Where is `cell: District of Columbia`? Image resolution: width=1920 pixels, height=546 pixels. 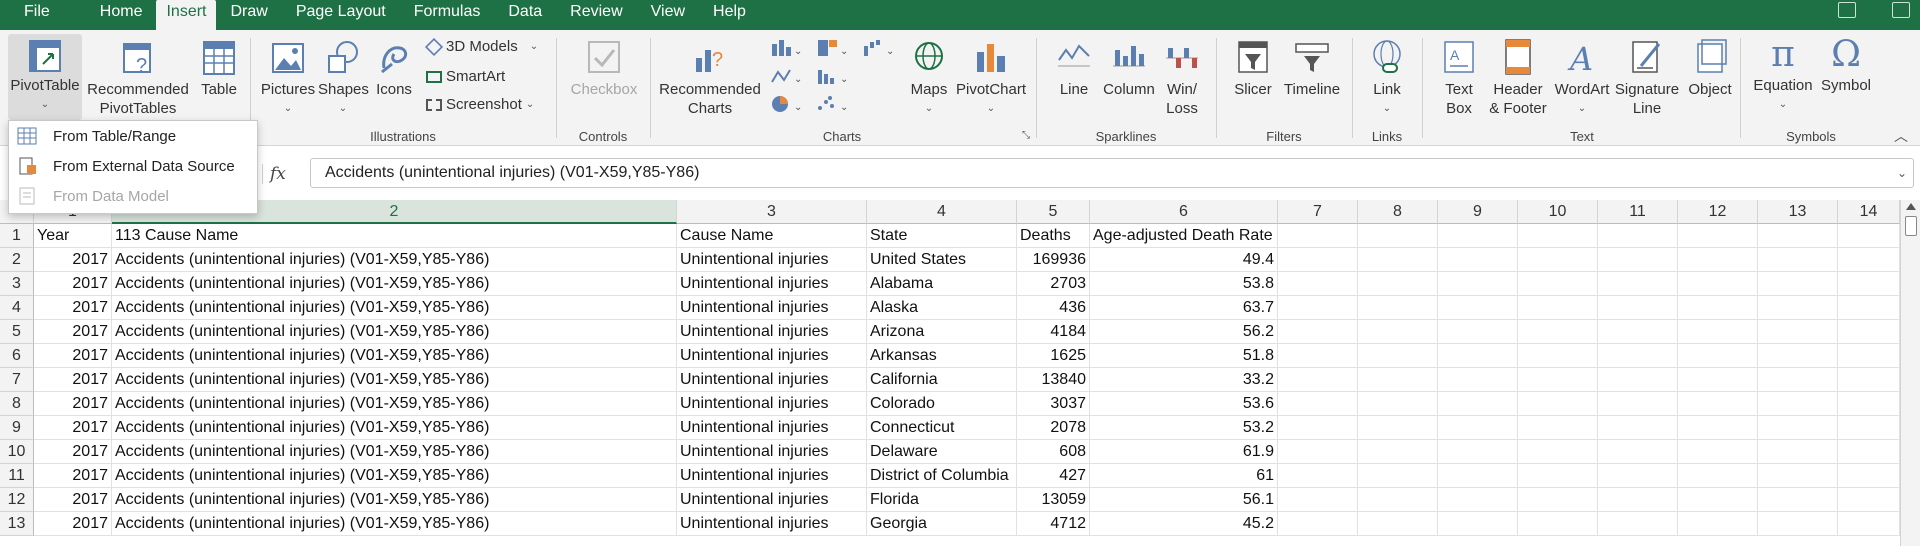 cell: District of Columbia is located at coordinates (942, 476).